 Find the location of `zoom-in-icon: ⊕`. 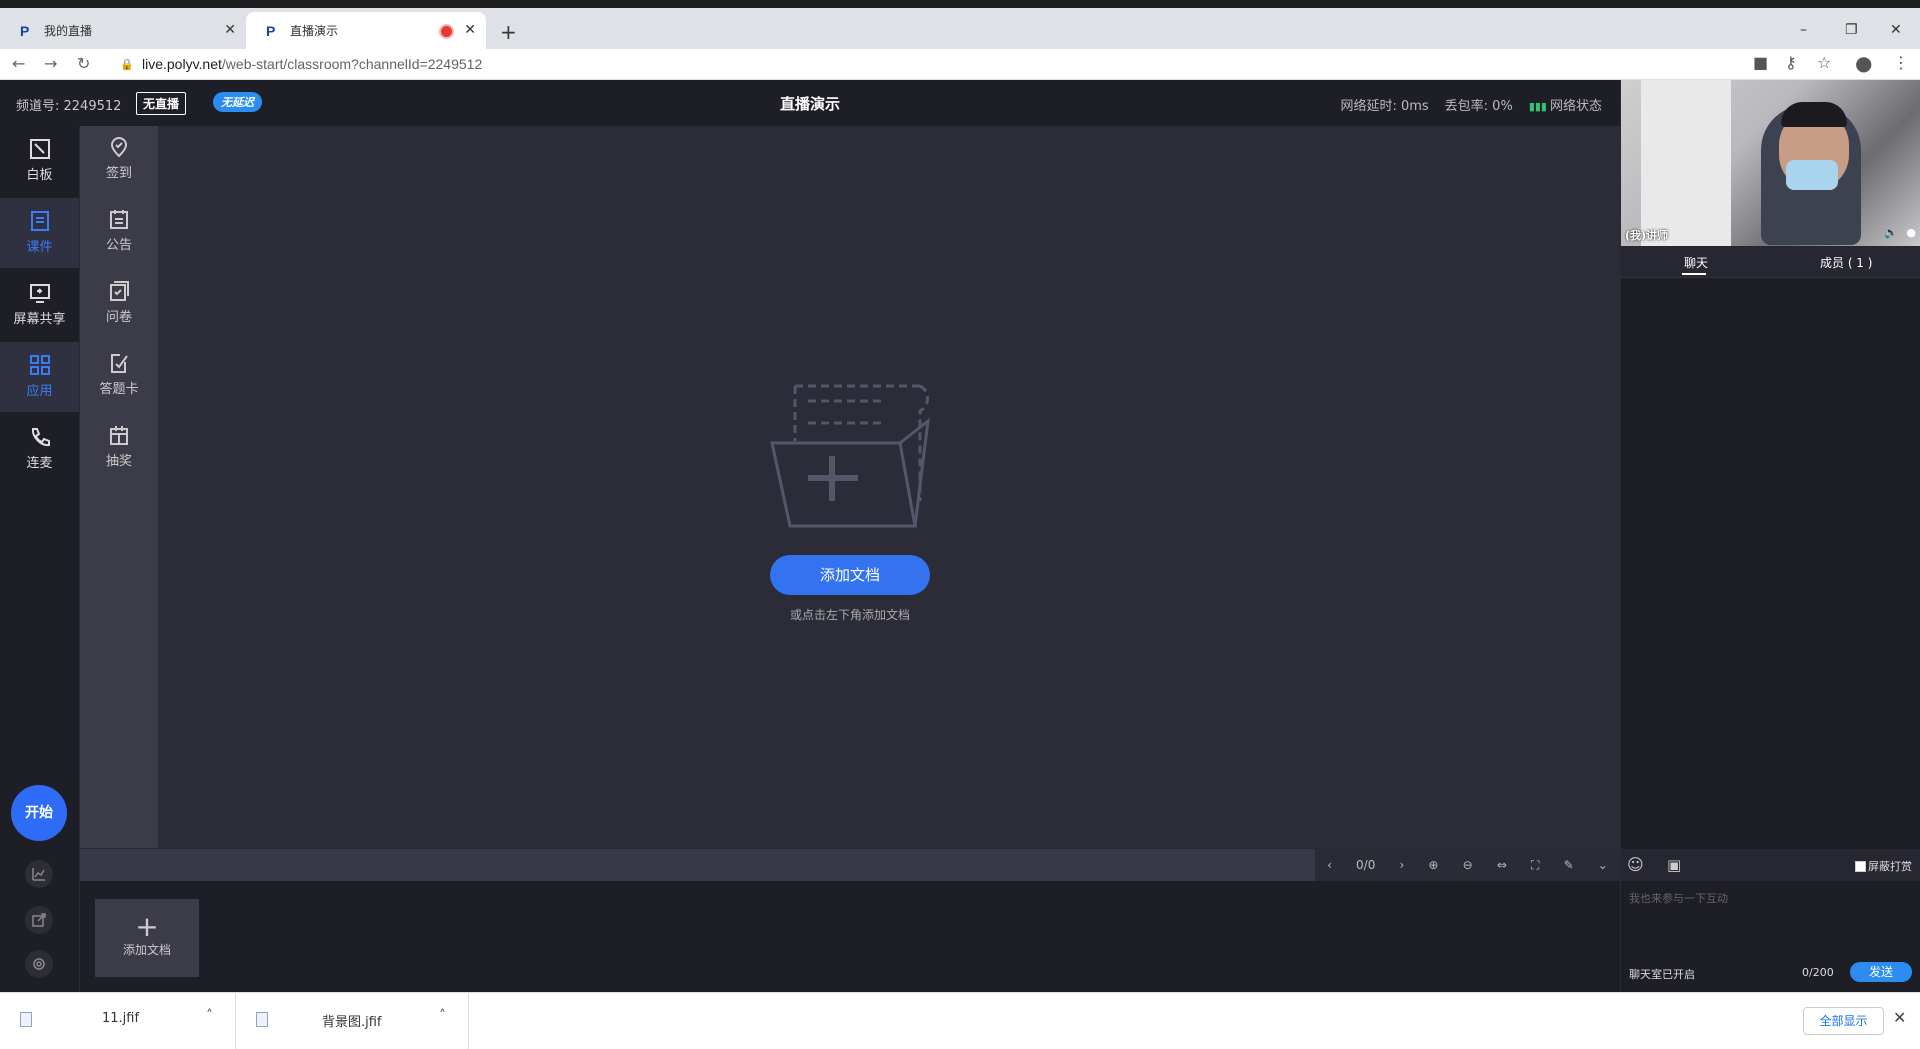

zoom-in-icon: ⊕ is located at coordinates (1433, 865).